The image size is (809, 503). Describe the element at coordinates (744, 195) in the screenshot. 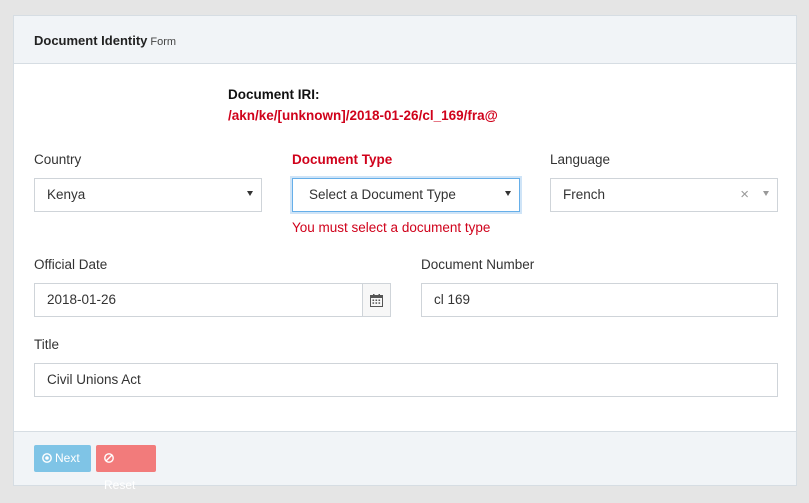

I see `clear-icon: ×` at that location.